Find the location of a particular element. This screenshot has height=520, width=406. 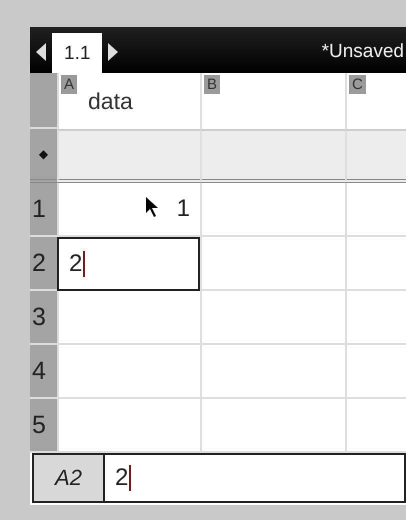

column-letter: B is located at coordinates (212, 84).